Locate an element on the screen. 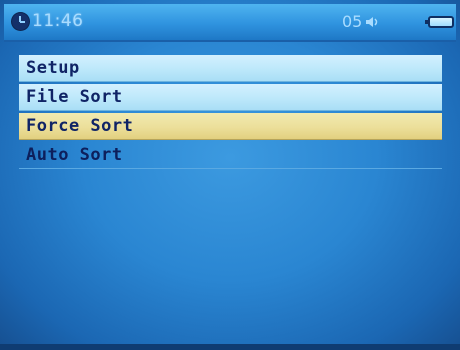 This screenshot has width=460, height=350. screen-bottom-edge is located at coordinates (230, 347).